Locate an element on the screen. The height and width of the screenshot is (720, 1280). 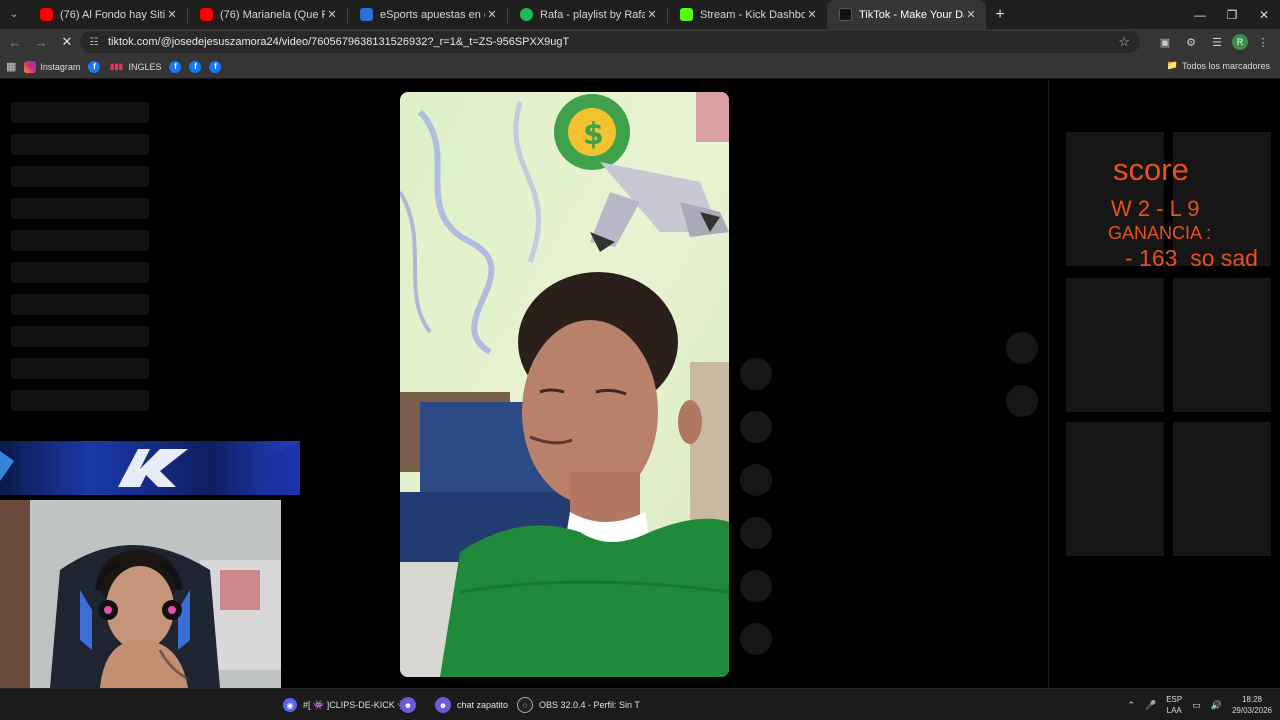
score-record: W 2 - L 9 is located at coordinates (1155, 208).